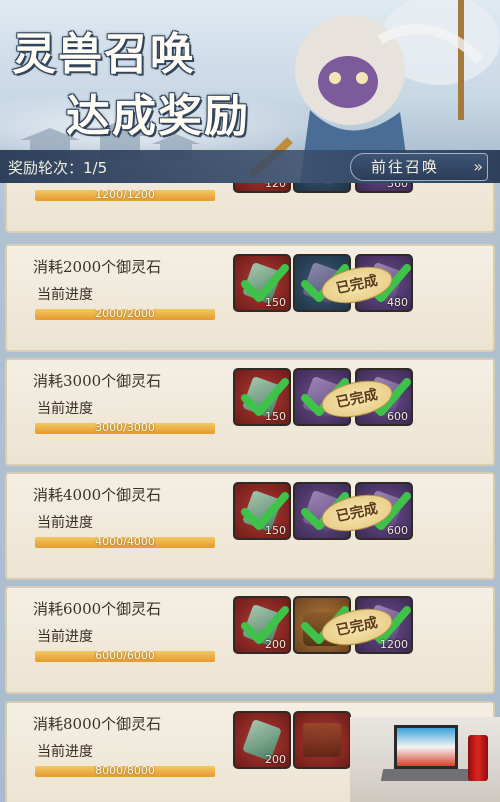  I want to click on progress-bar: 8000/8000, so click(125, 771).